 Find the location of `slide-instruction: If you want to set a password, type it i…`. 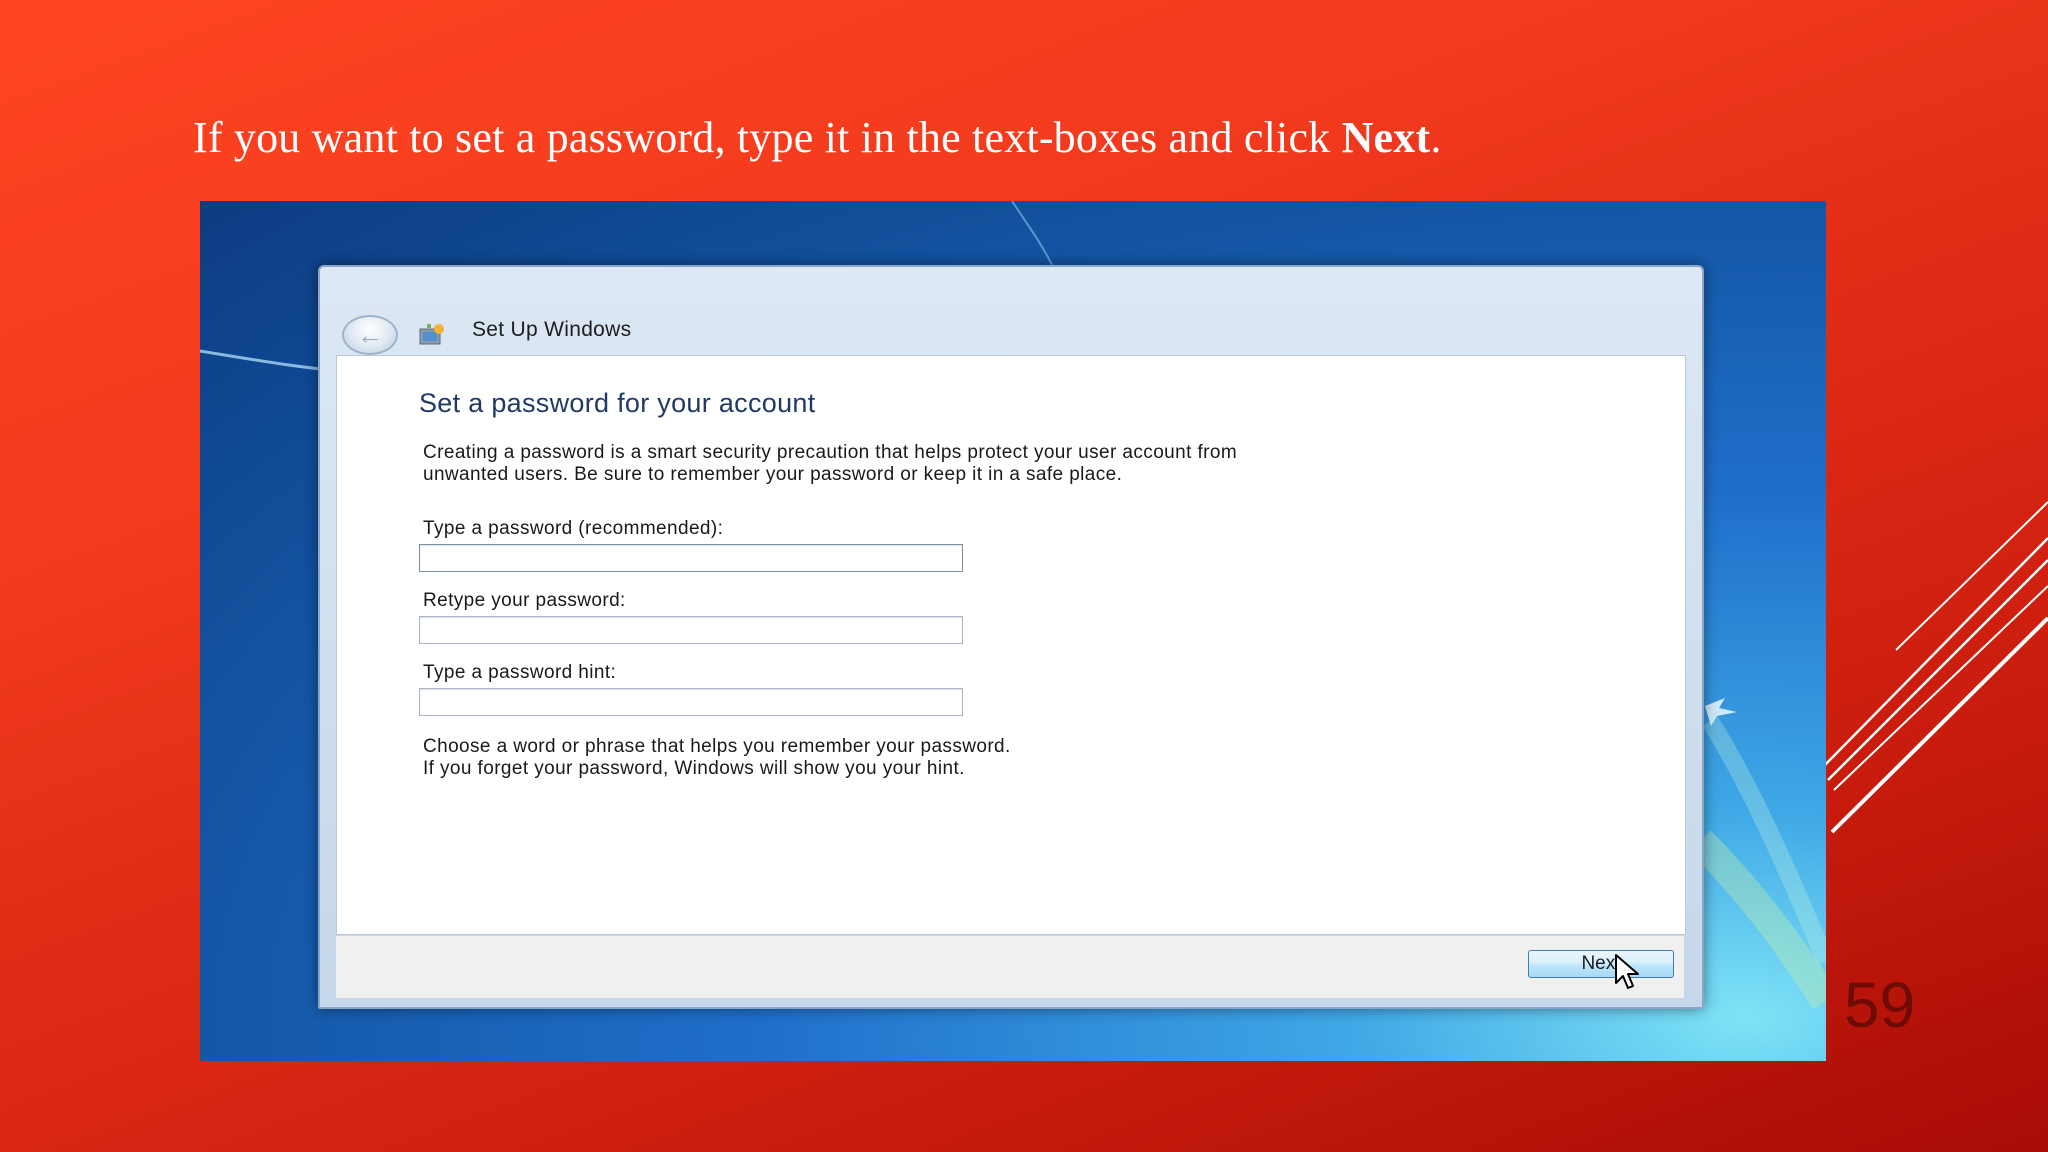

slide-instruction: If you want to set a password, type it i… is located at coordinates (993, 137).